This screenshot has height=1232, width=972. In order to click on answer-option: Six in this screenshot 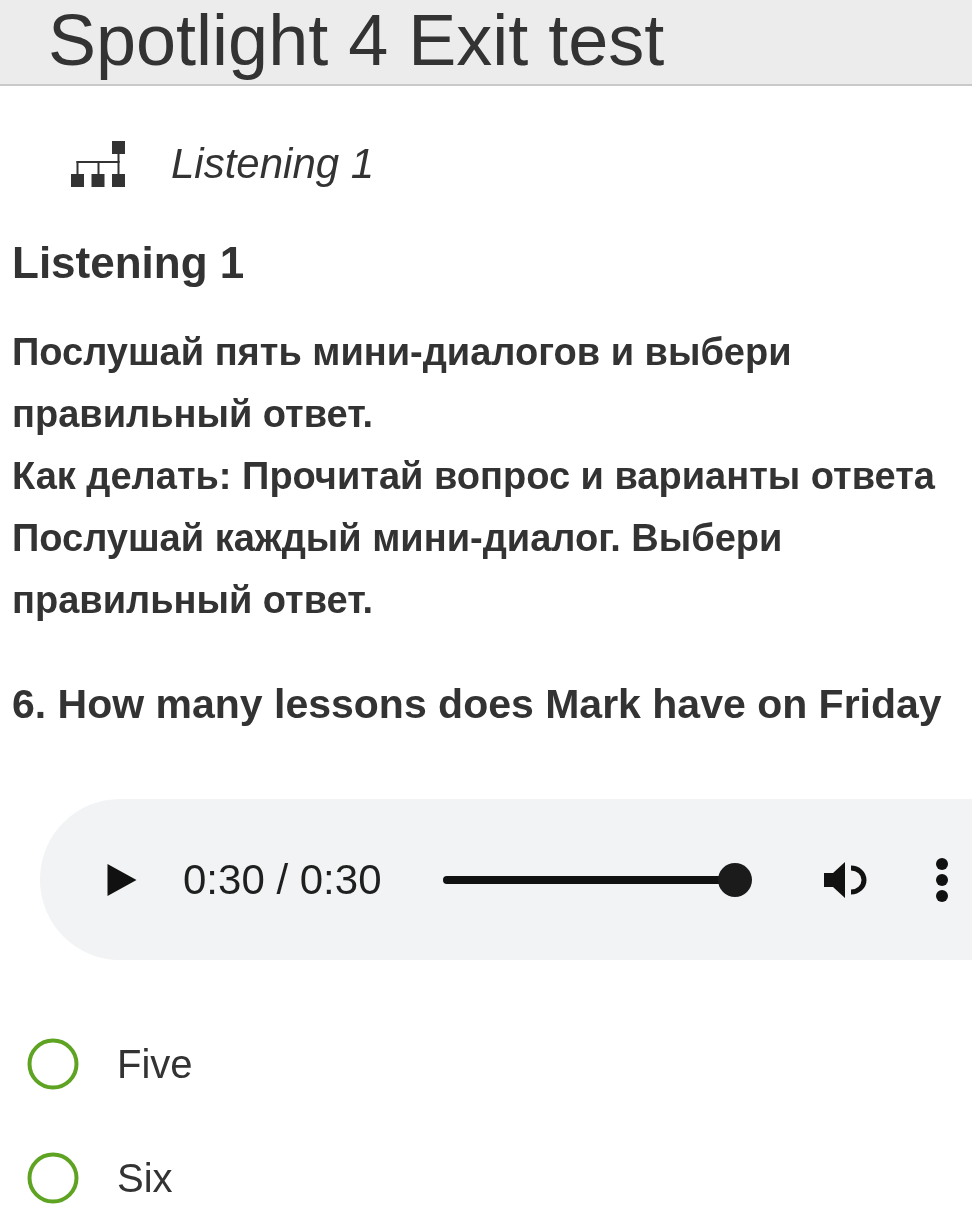, I will do `click(100, 1178)`.